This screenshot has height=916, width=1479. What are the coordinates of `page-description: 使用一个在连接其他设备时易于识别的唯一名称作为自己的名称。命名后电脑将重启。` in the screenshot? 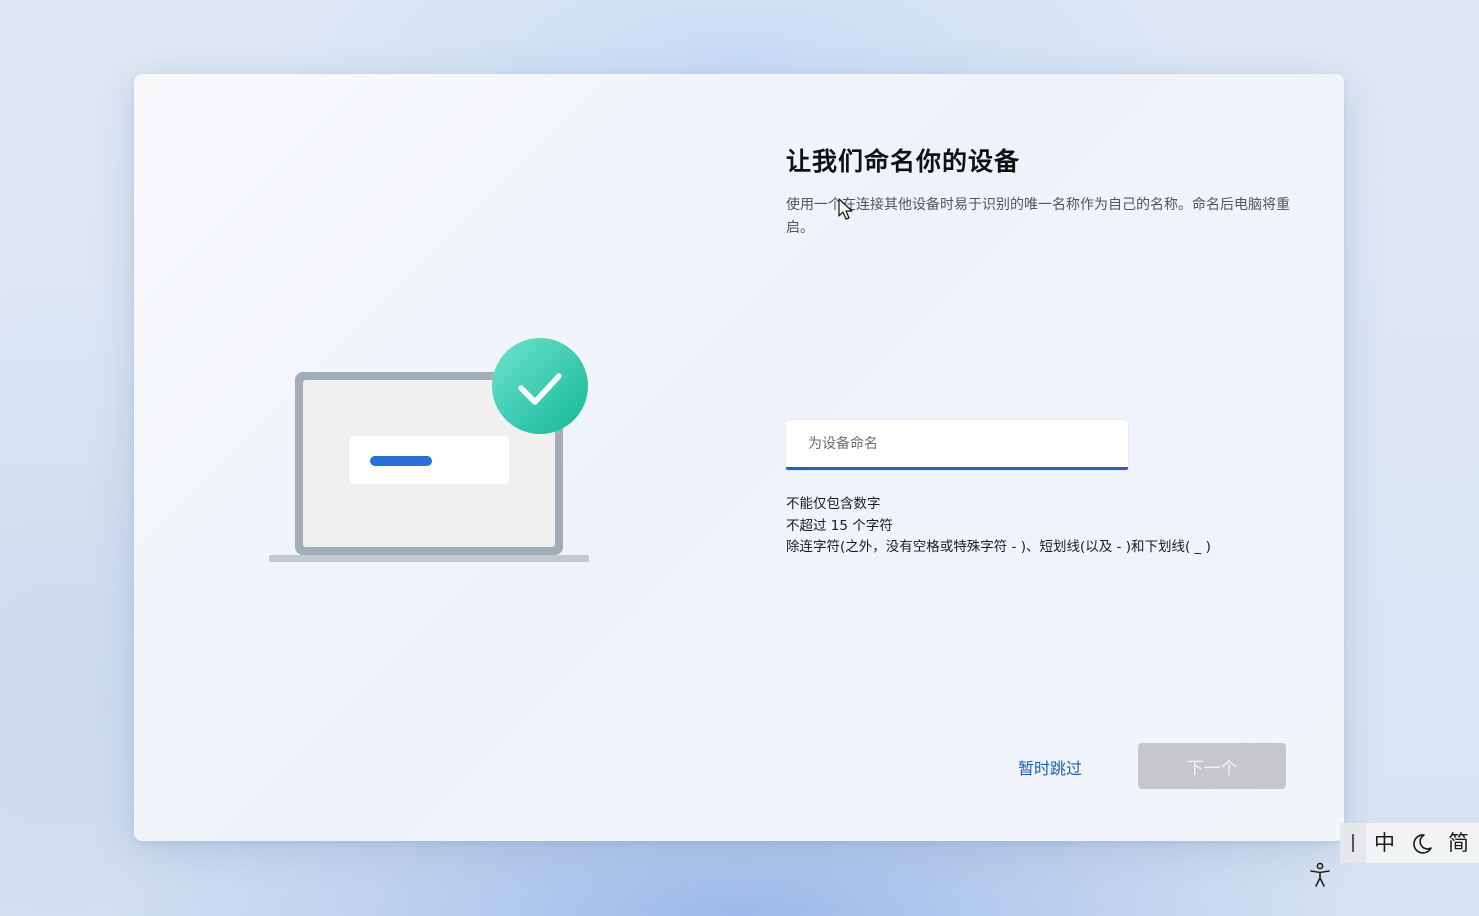 It's located at (1038, 216).